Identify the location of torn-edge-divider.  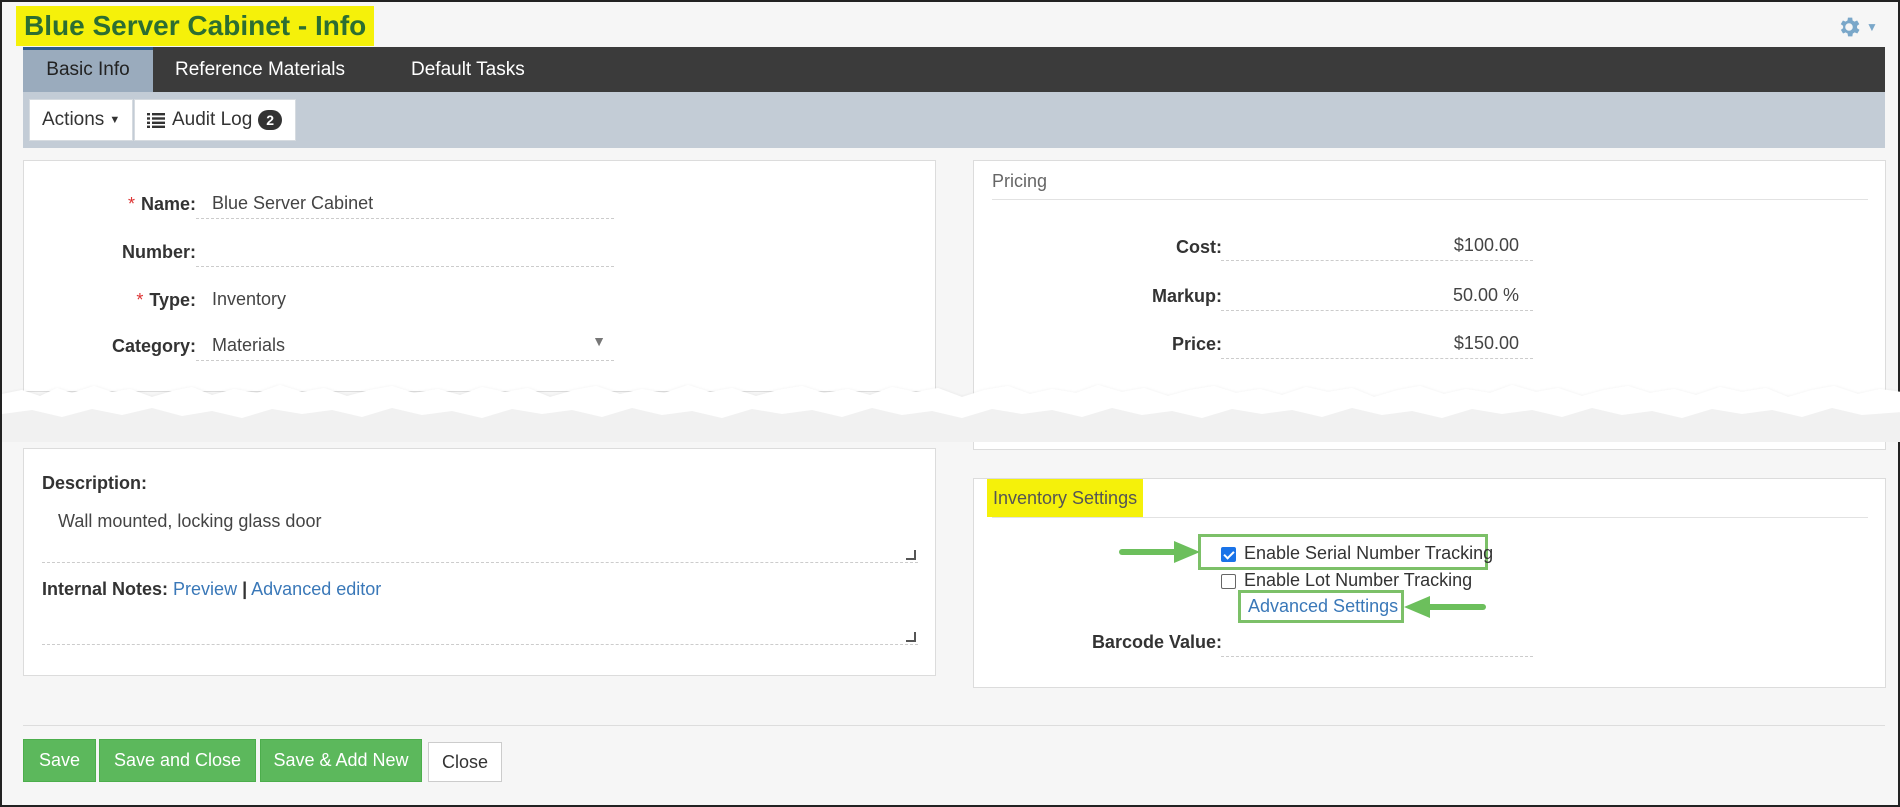
(951, 413).